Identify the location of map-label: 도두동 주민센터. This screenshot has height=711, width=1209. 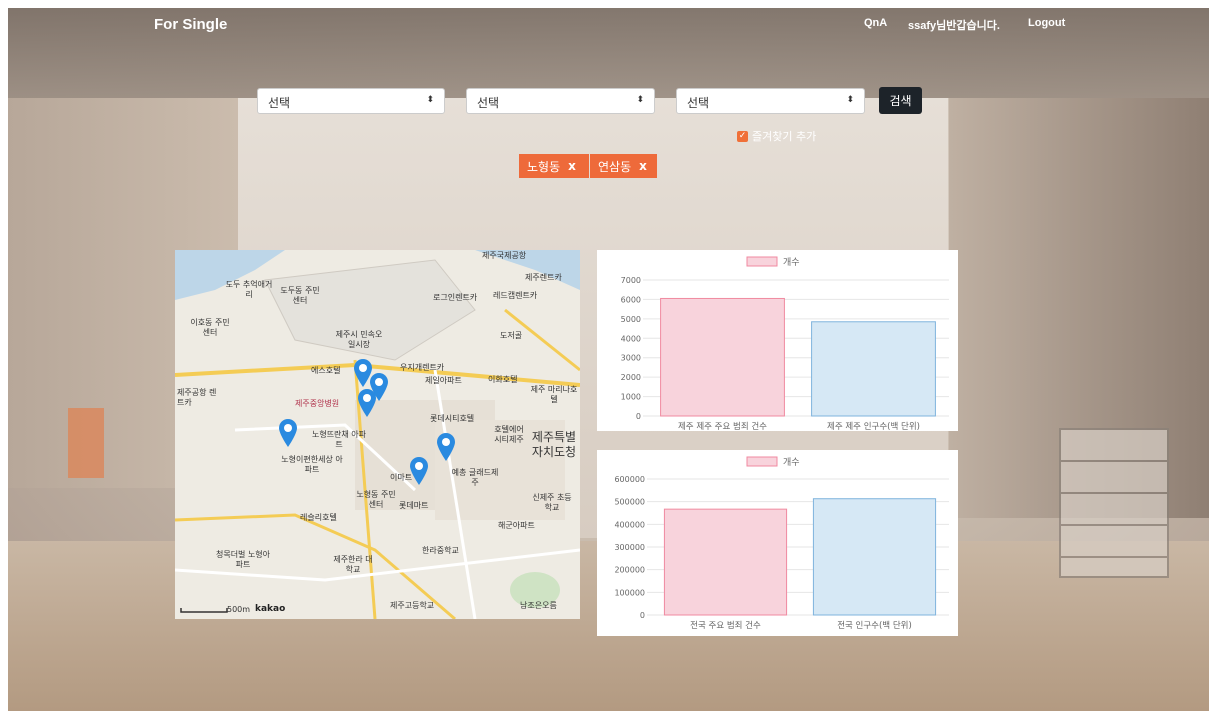
(300, 295).